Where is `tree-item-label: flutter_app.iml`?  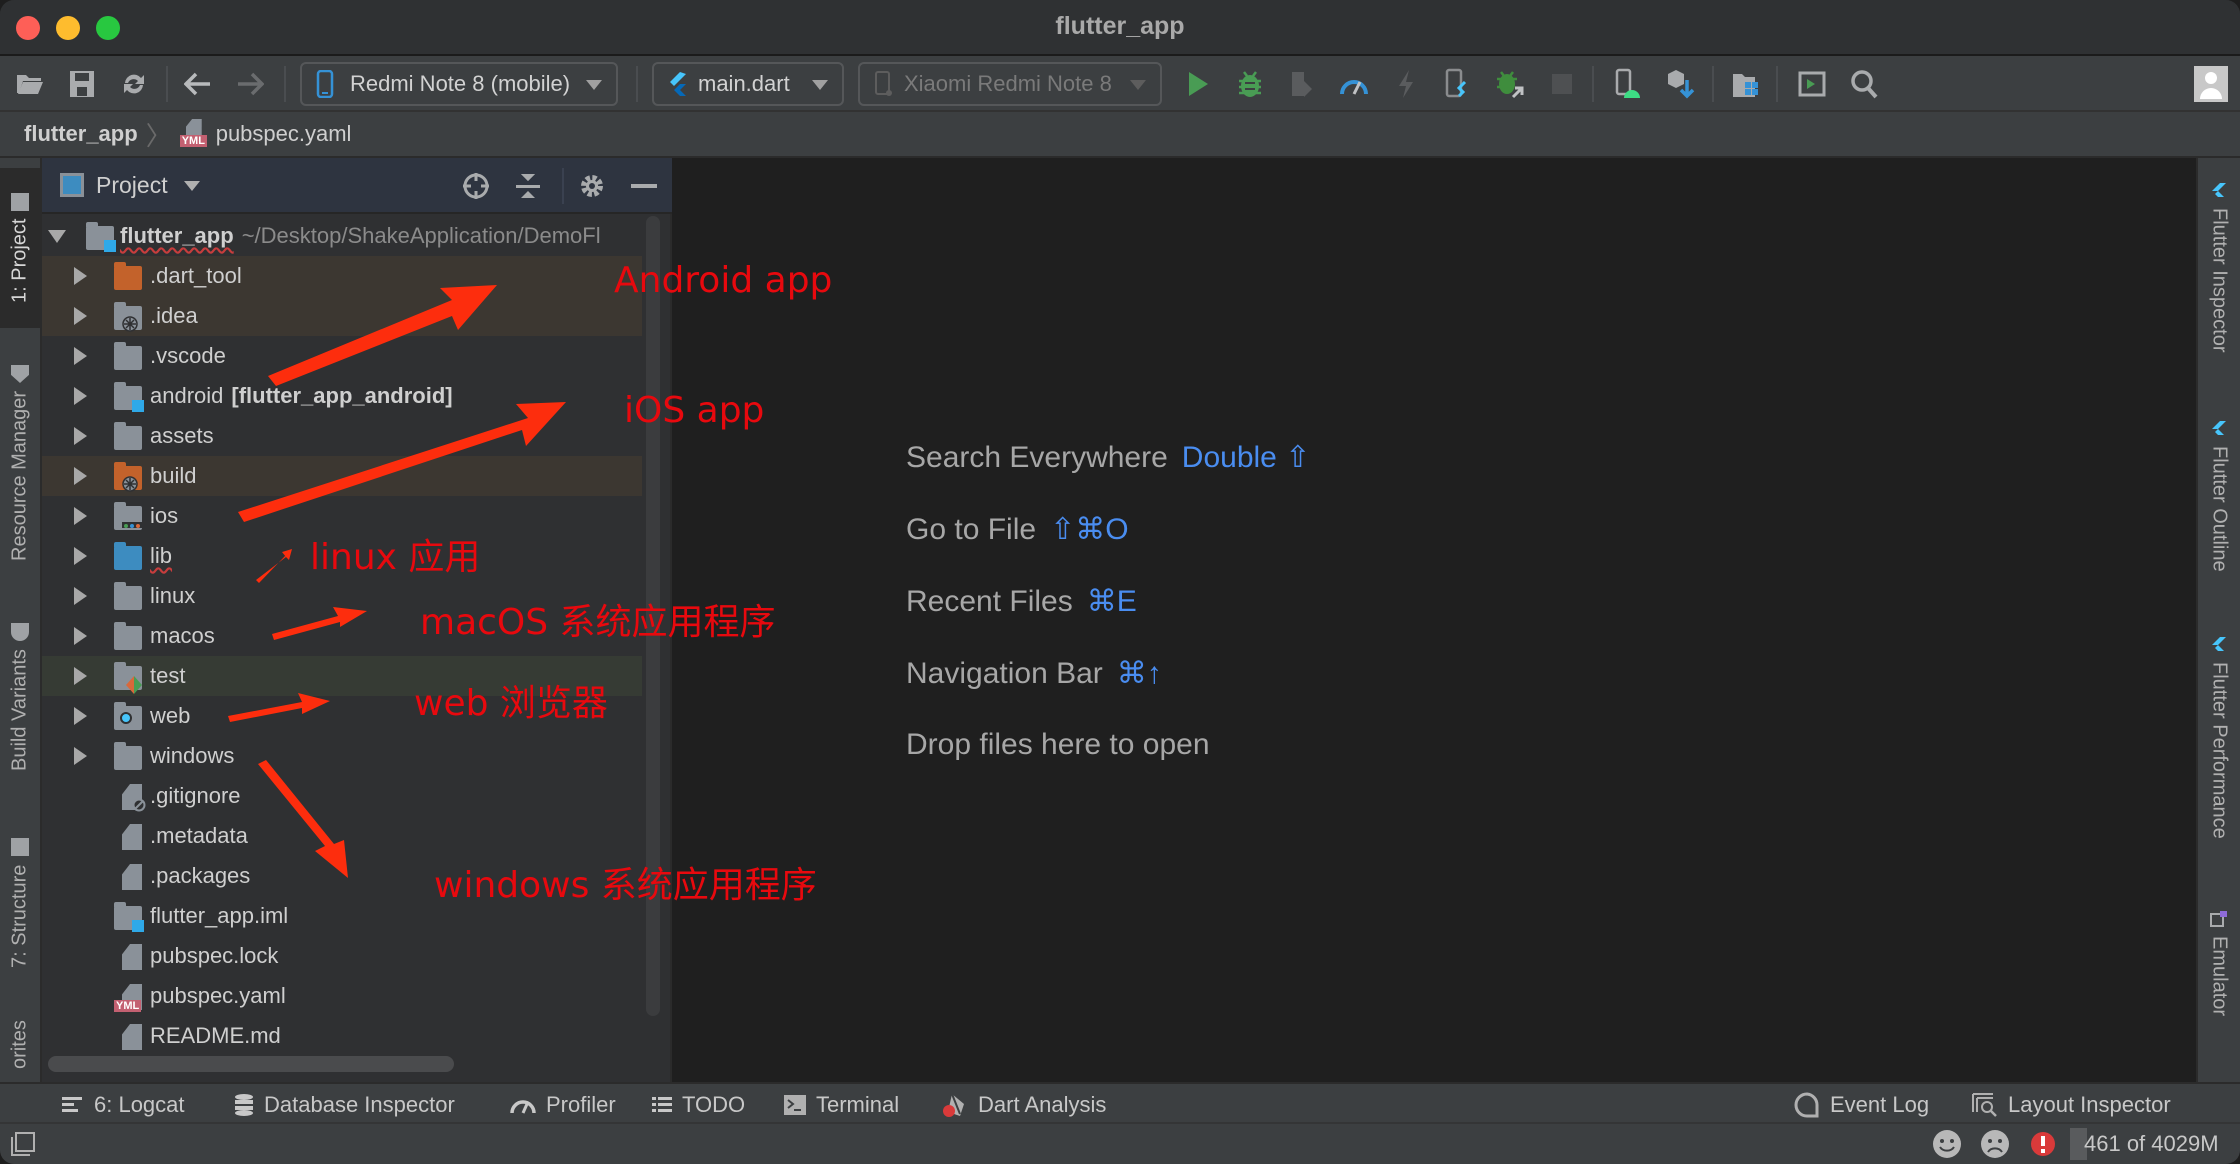 tree-item-label: flutter_app.iml is located at coordinates (219, 915).